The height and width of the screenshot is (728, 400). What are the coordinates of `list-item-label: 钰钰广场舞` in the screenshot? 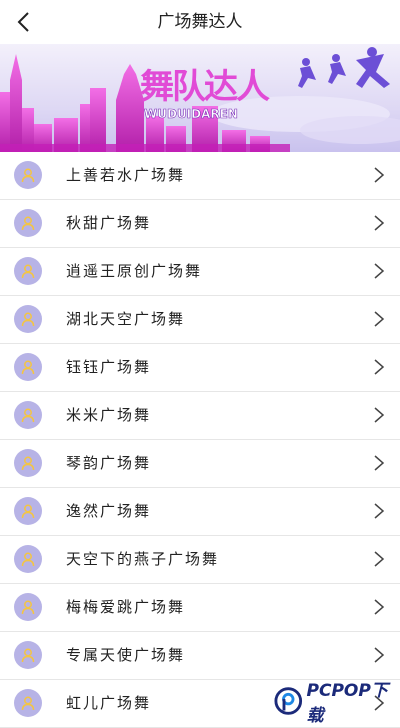 It's located at (109, 367).